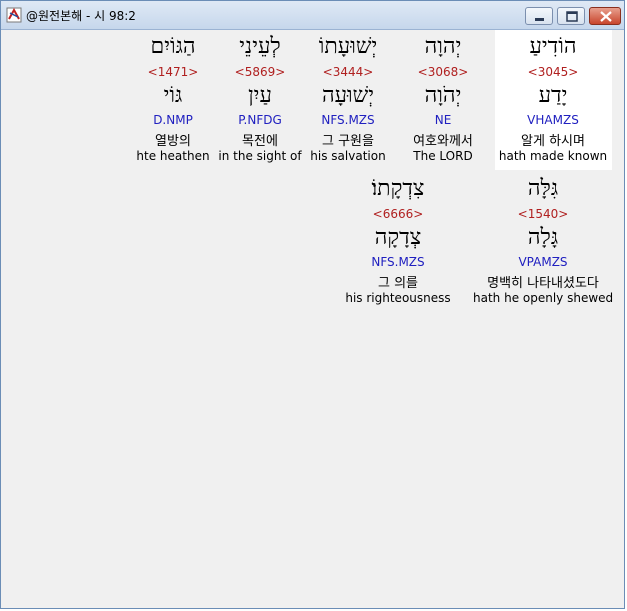 This screenshot has height=611, width=627. I want to click on strong-number: <3045>, so click(553, 72).